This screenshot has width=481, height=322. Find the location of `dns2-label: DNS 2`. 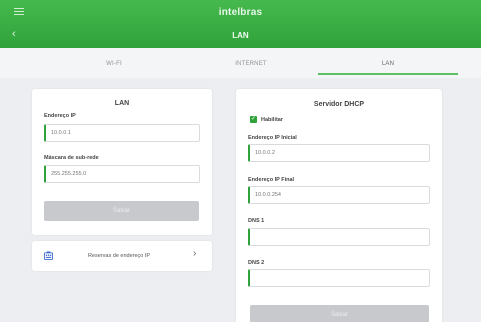

dns2-label: DNS 2 is located at coordinates (256, 263).